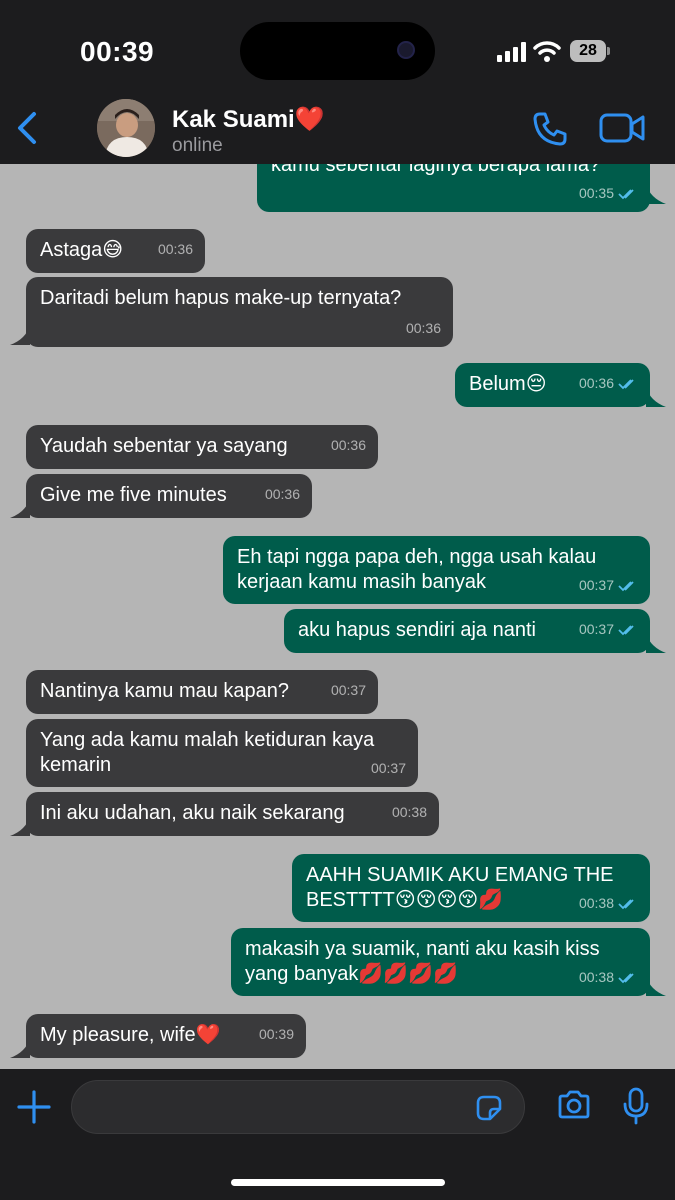 The image size is (675, 1200). Describe the element at coordinates (197, 145) in the screenshot. I see `contact-status: online` at that location.